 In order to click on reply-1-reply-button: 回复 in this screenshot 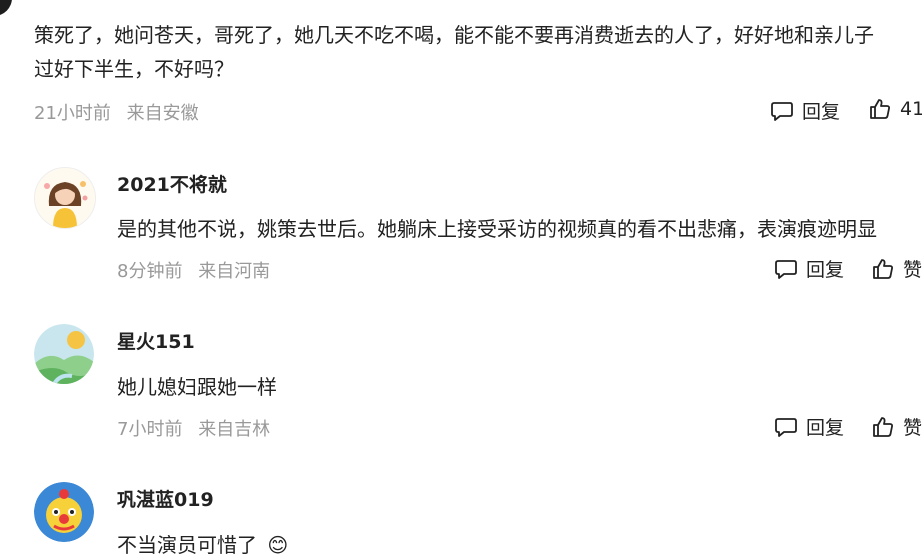, I will do `click(809, 268)`.